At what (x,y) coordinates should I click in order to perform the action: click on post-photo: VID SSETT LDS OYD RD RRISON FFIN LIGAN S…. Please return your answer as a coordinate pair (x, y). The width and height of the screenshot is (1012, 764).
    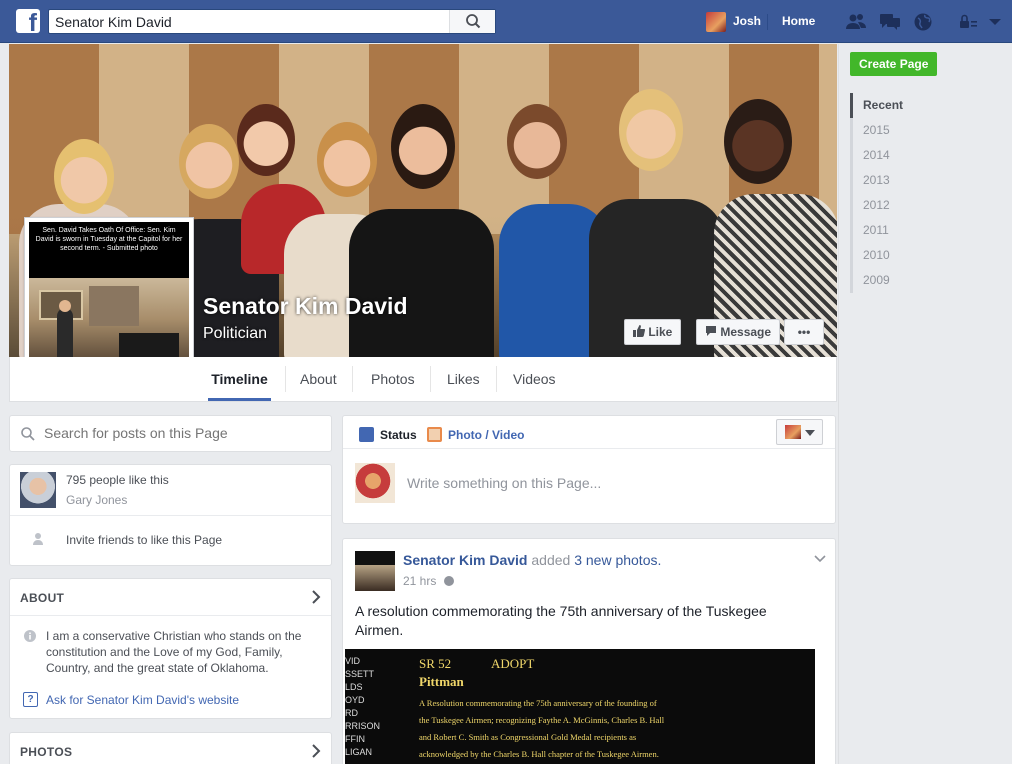
    Looking at the image, I should click on (580, 706).